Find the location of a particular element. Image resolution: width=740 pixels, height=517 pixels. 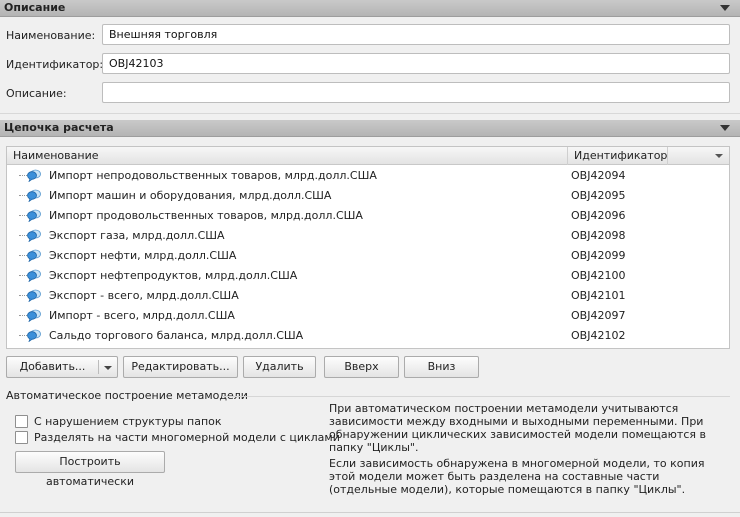

chevron-down-icon is located at coordinates (108, 368).